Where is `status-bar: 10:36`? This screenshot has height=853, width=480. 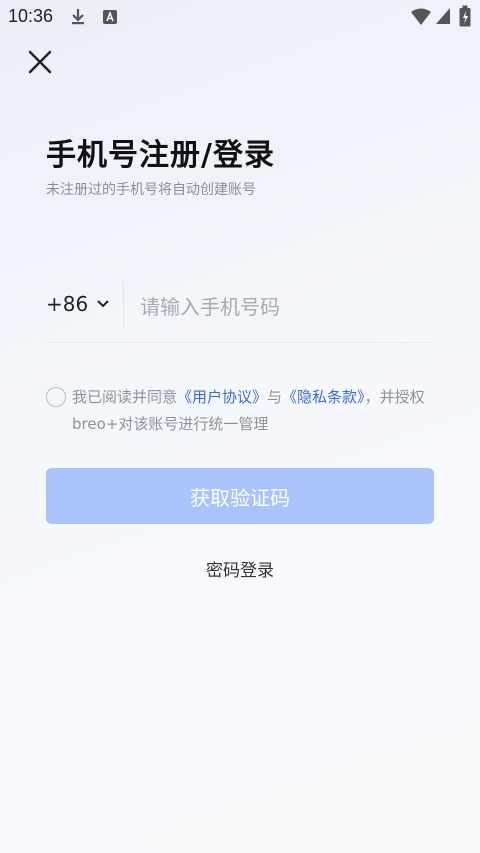 status-bar: 10:36 is located at coordinates (240, 17).